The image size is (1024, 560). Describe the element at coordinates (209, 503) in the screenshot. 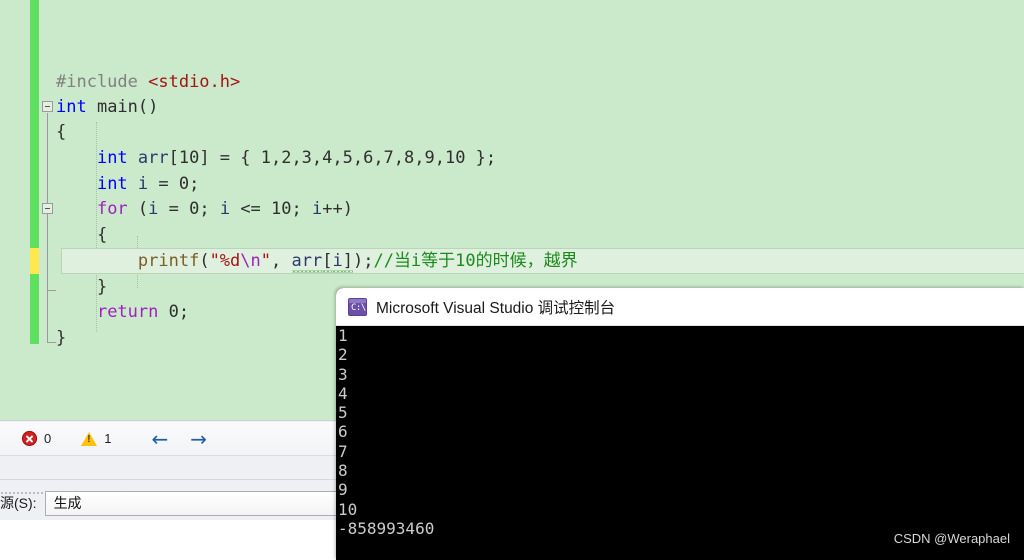

I see `source-combobox: 生成` at that location.